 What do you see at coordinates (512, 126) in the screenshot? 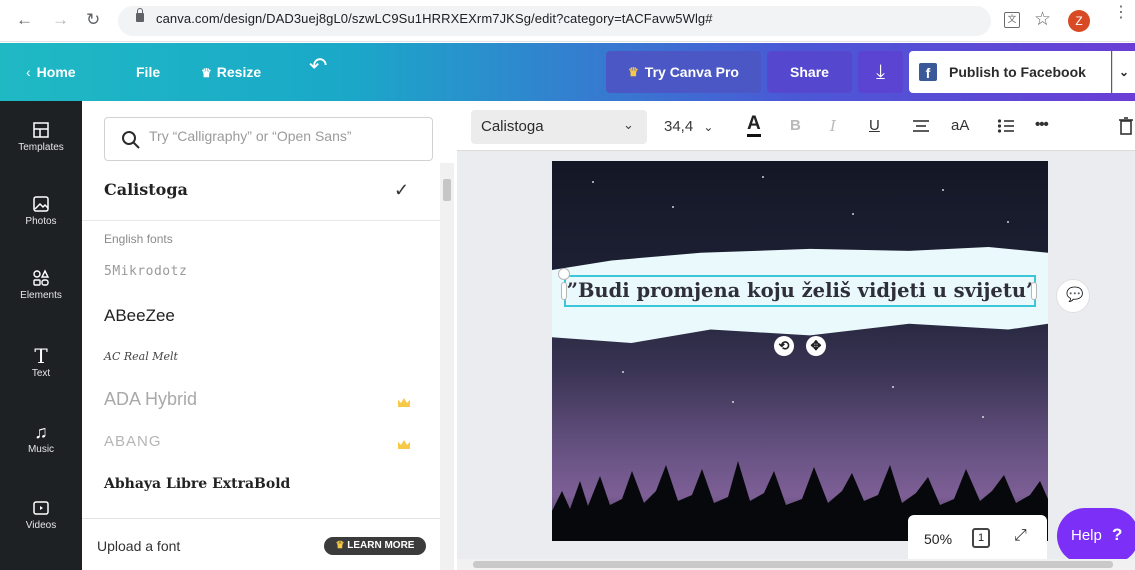
I see `font-family-value: Calistoga` at bounding box center [512, 126].